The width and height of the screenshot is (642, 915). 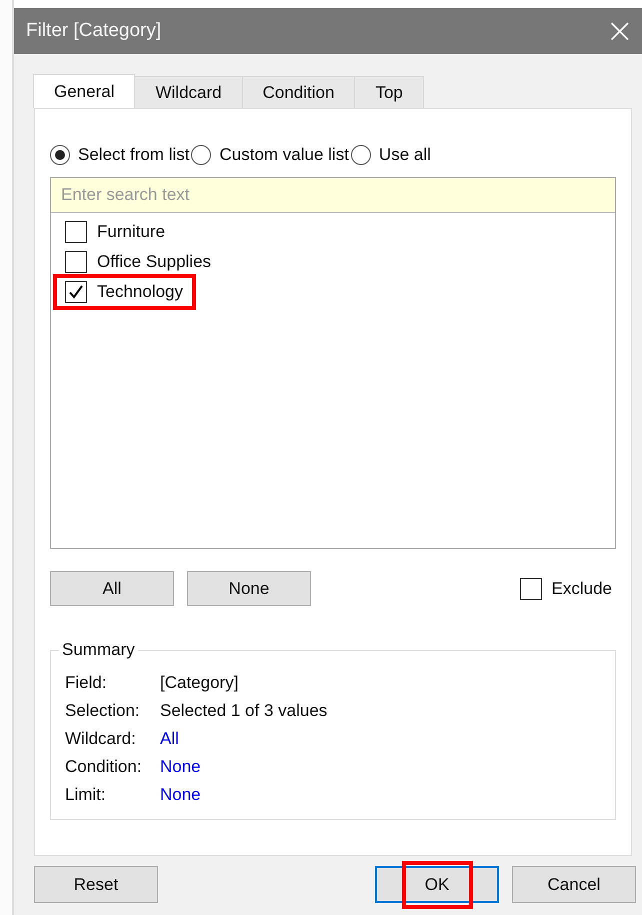 What do you see at coordinates (86, 795) in the screenshot?
I see `summary-label: Limit:` at bounding box center [86, 795].